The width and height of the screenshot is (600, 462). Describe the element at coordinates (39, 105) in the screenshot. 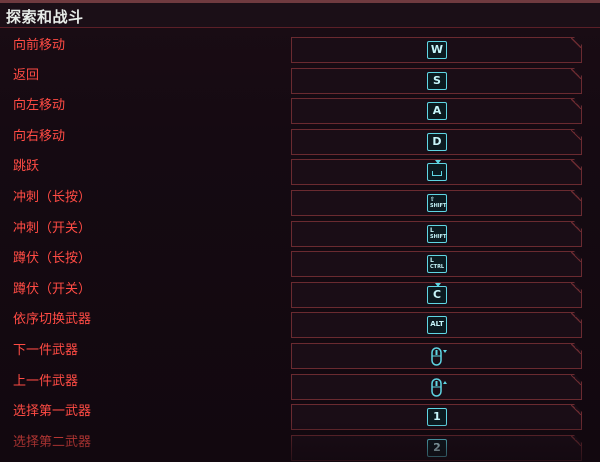

I see `binding-label: 向左移动` at that location.